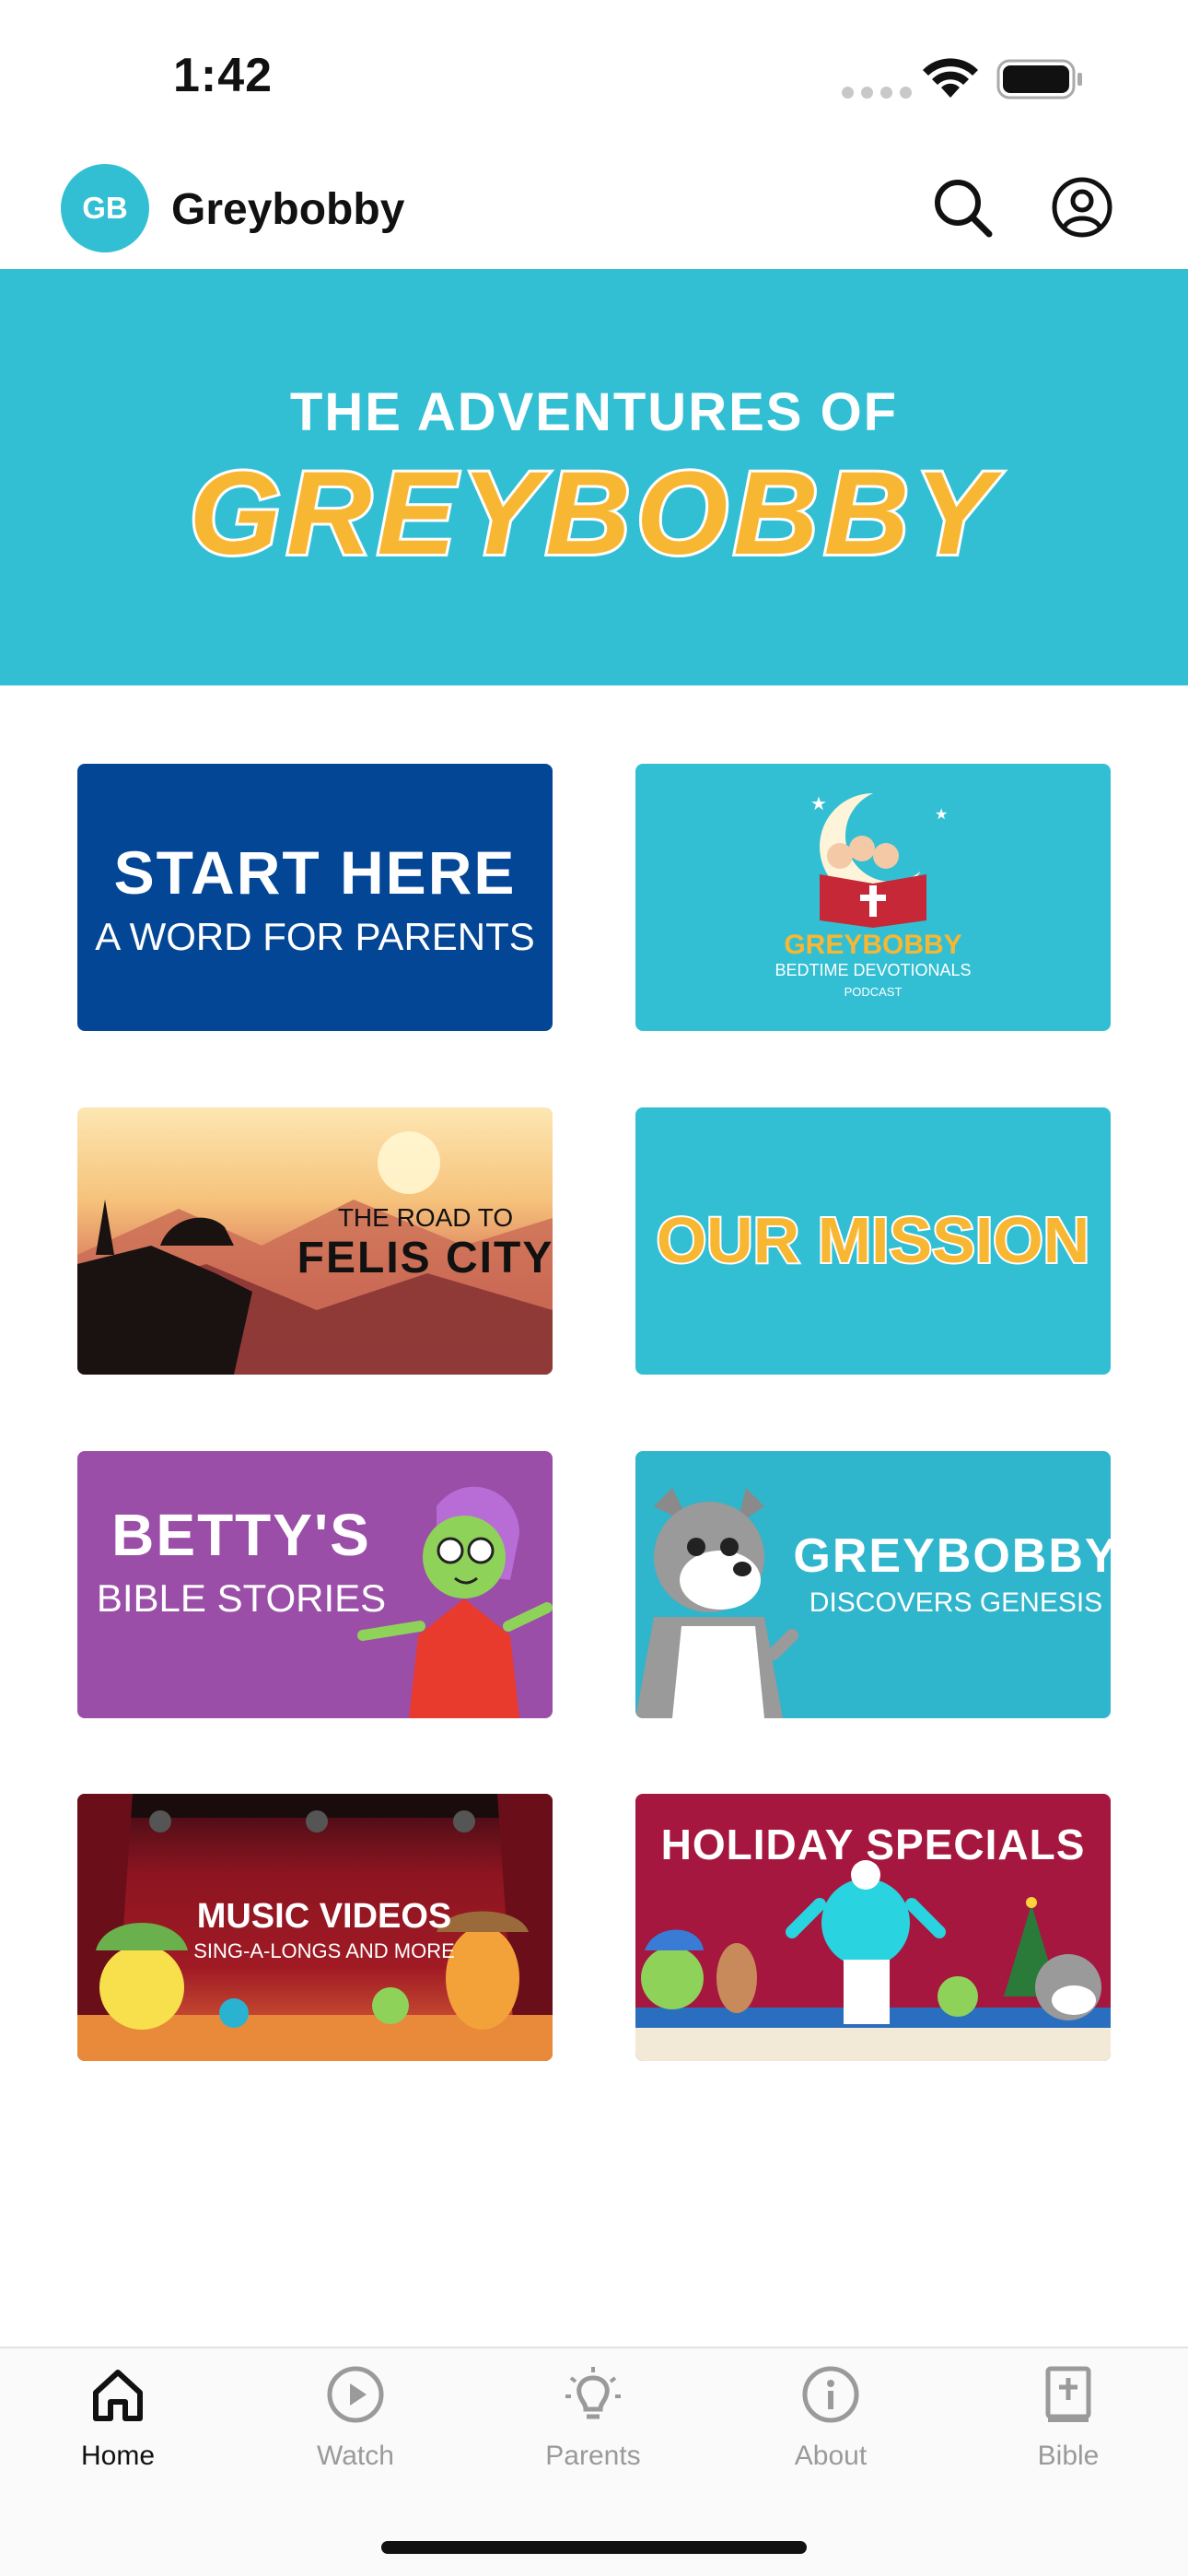 The width and height of the screenshot is (1188, 2576). I want to click on greybobby-character-illustration, so click(716, 1603).